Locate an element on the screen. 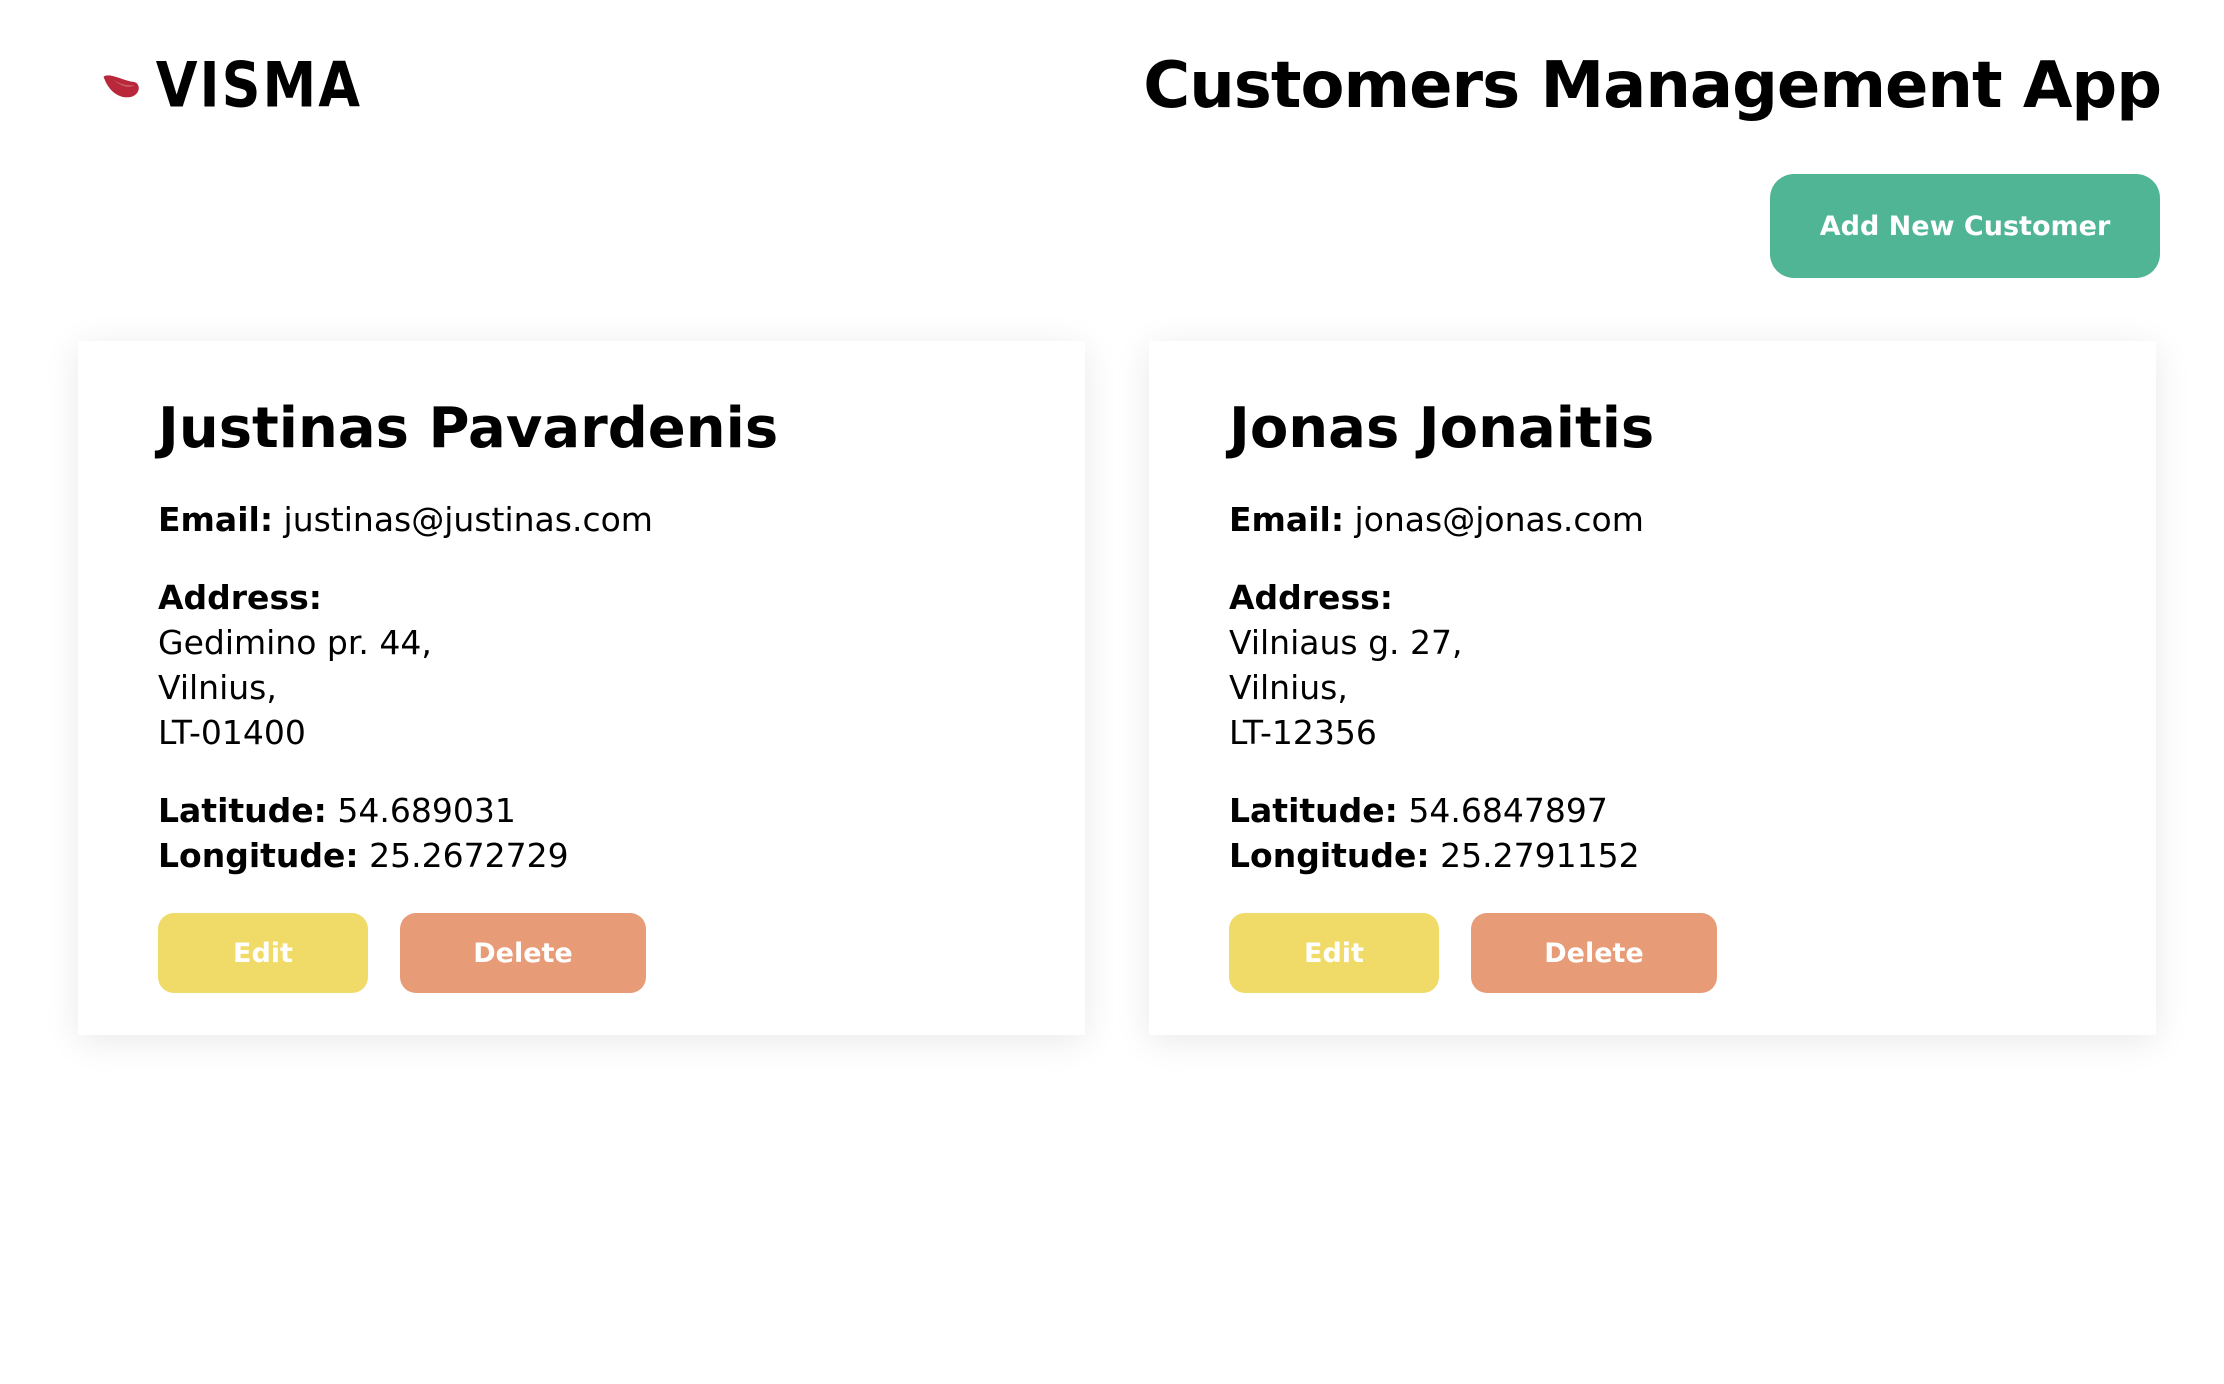 This screenshot has height=1384, width=2224. customer-name: Jonas Jonaitis is located at coordinates (1442, 428).